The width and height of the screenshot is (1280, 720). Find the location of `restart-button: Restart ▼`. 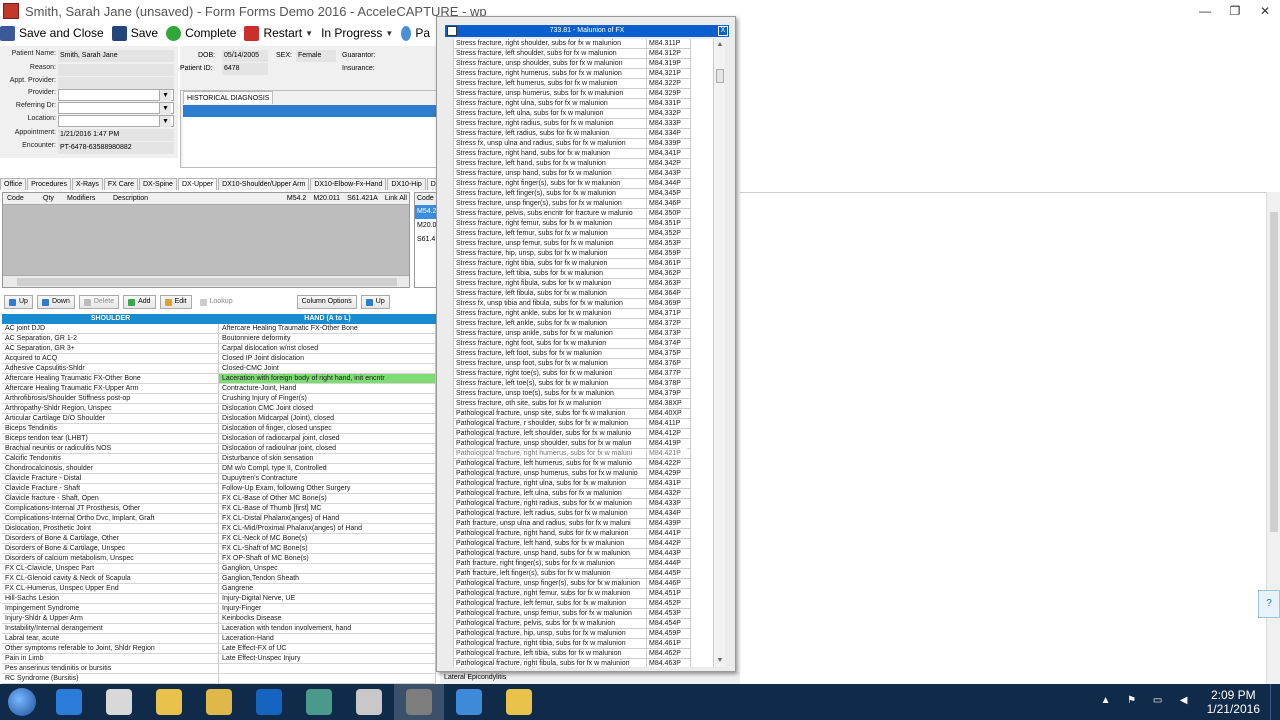

restart-button: Restart ▼ is located at coordinates (278, 33).